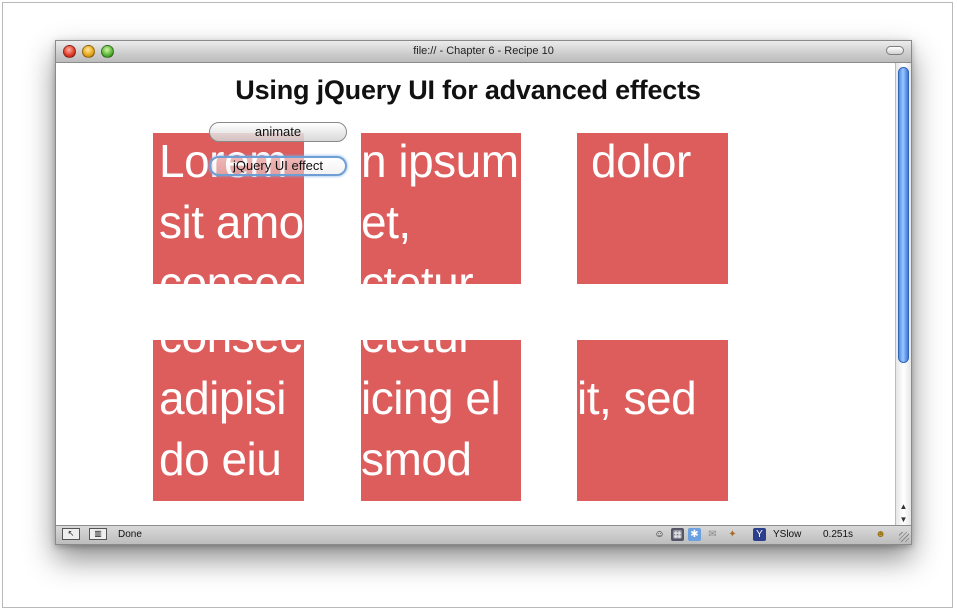 The width and height of the screenshot is (957, 612). What do you see at coordinates (712, 534) in the screenshot?
I see `mail-icon: ✉` at bounding box center [712, 534].